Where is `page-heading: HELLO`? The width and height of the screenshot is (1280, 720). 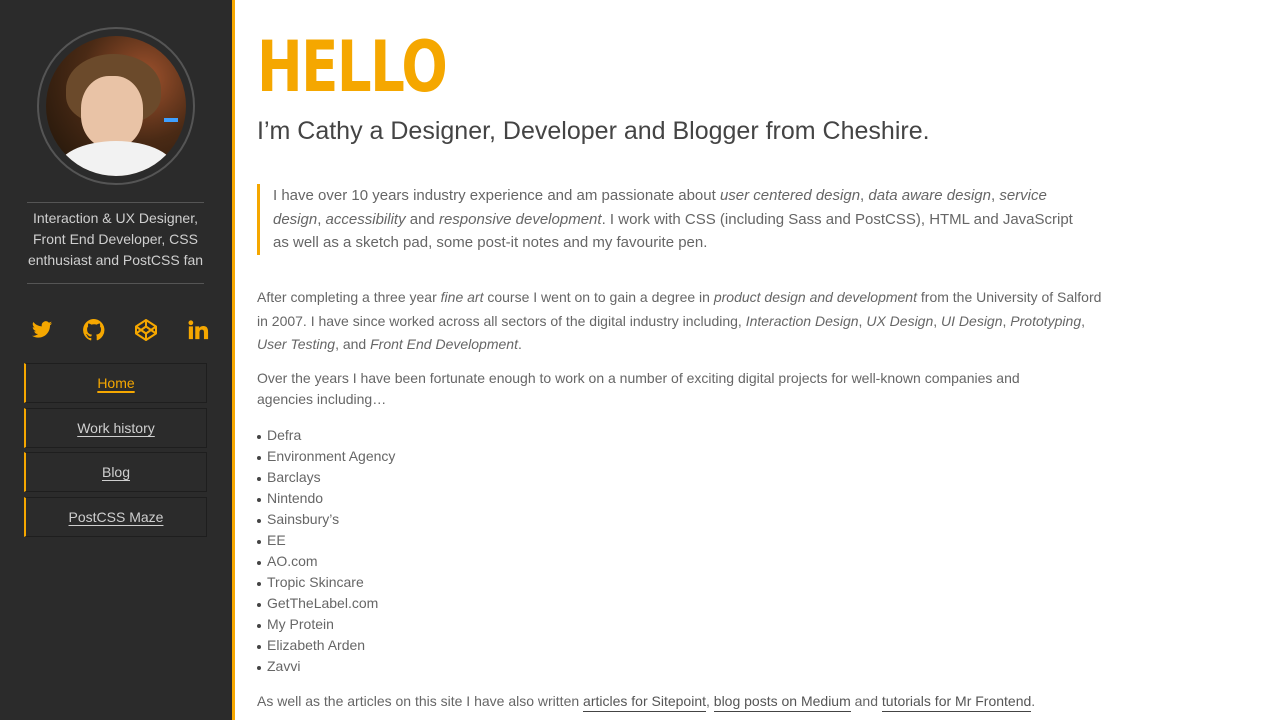
page-heading: HELLO is located at coordinates (352, 67).